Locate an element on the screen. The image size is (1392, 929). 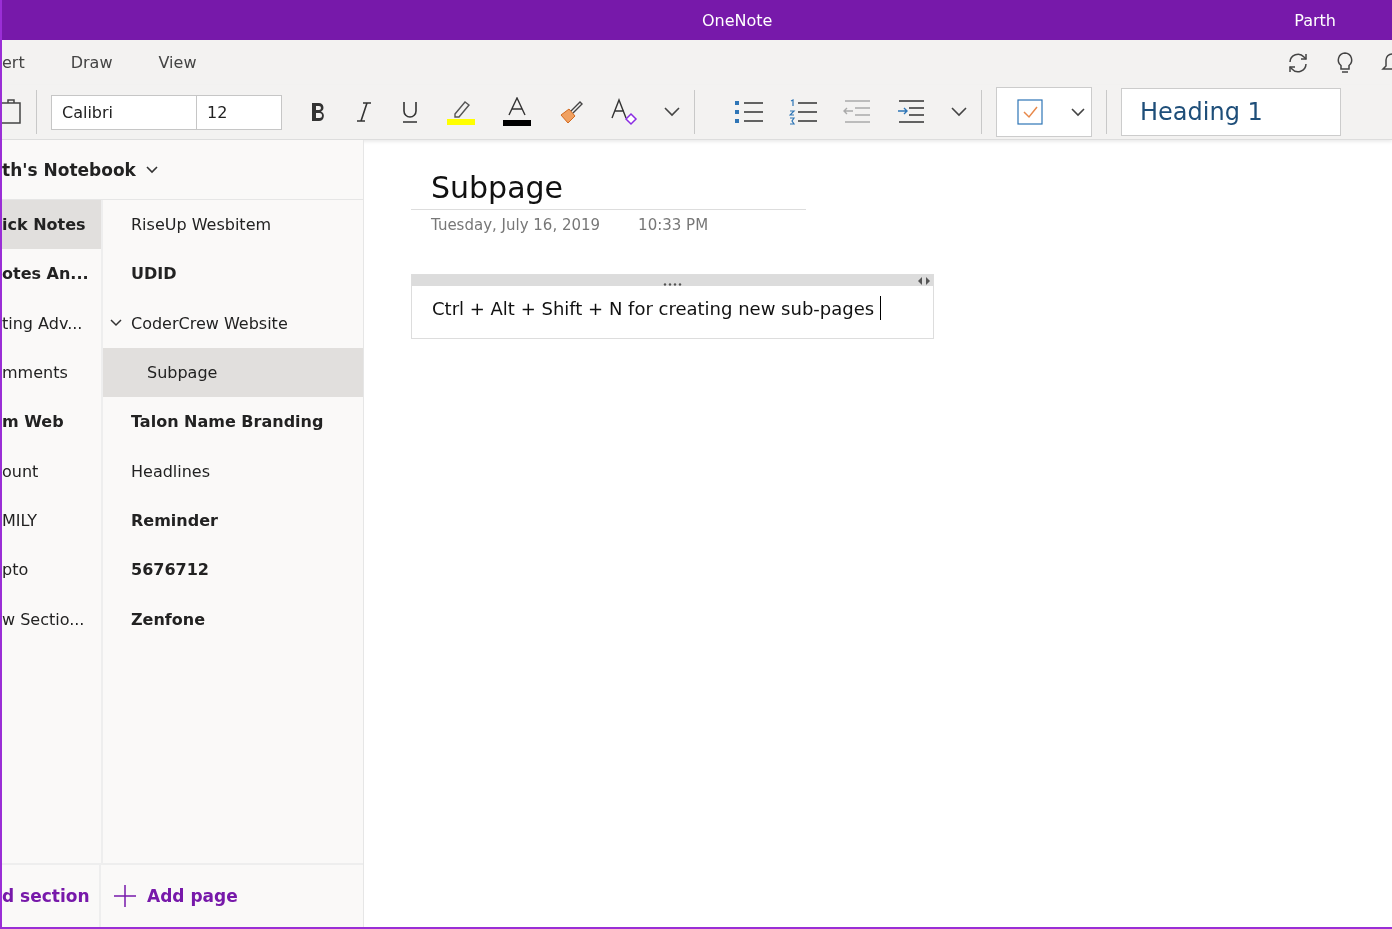
section-item: mments is located at coordinates (51, 372).